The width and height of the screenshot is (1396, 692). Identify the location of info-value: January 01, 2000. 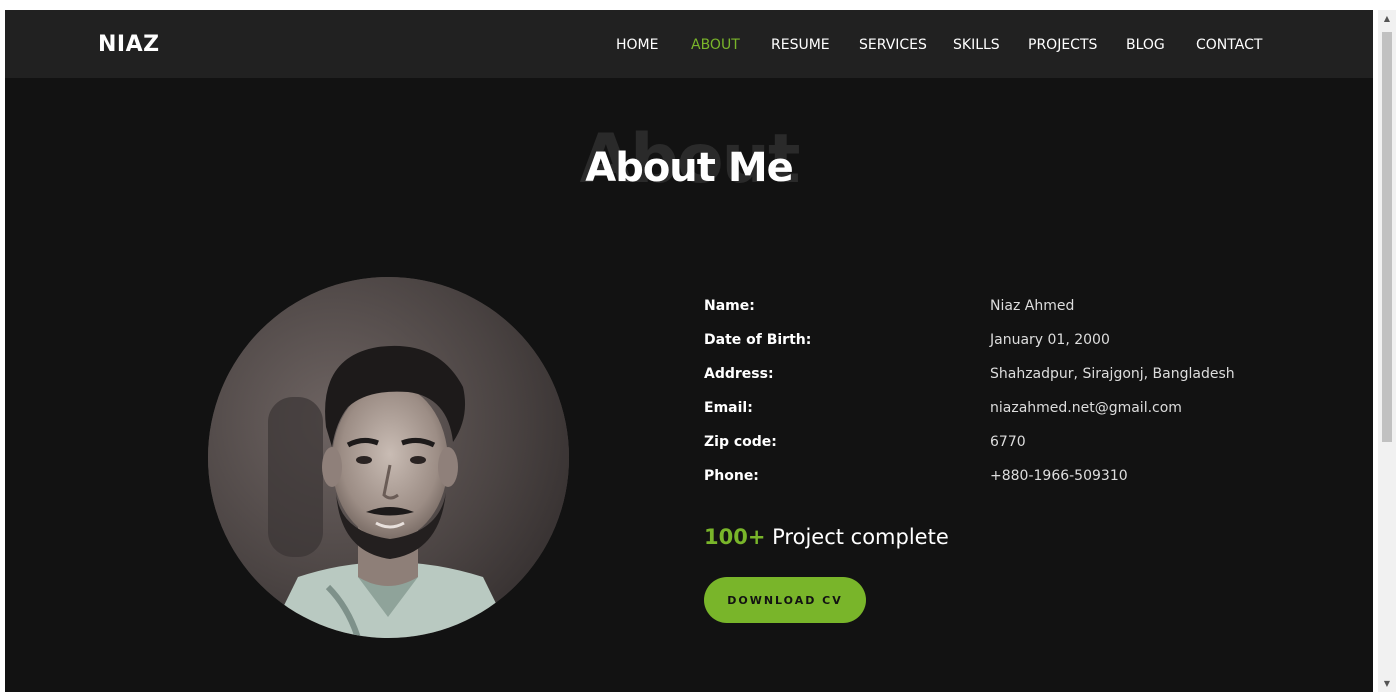
(1050, 340).